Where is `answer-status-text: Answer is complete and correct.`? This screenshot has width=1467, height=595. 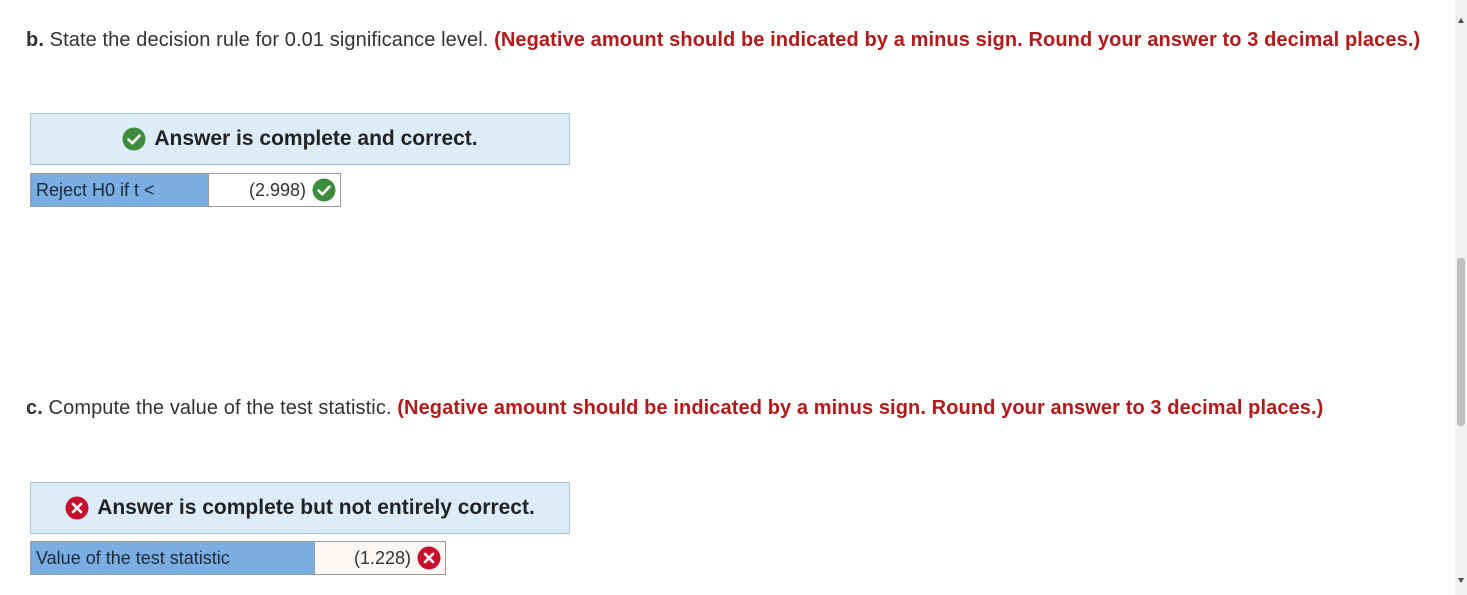 answer-status-text: Answer is complete and correct. is located at coordinates (316, 138).